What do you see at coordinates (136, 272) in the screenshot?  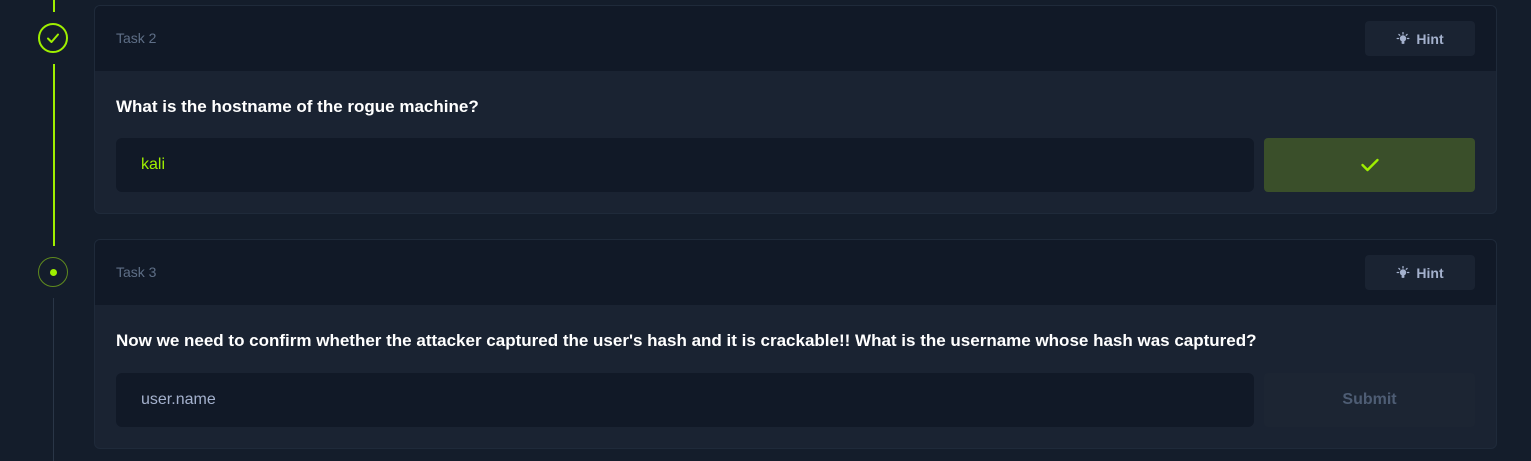 I see `task-3-label: Task 3` at bounding box center [136, 272].